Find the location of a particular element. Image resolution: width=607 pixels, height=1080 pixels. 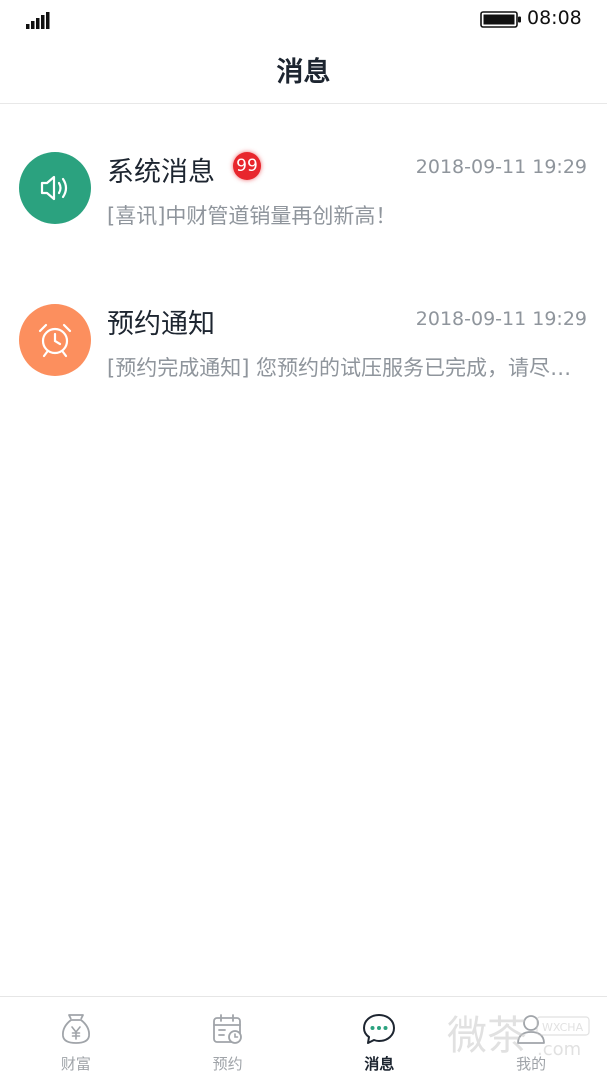

appointment-message-avatar is located at coordinates (55, 340).